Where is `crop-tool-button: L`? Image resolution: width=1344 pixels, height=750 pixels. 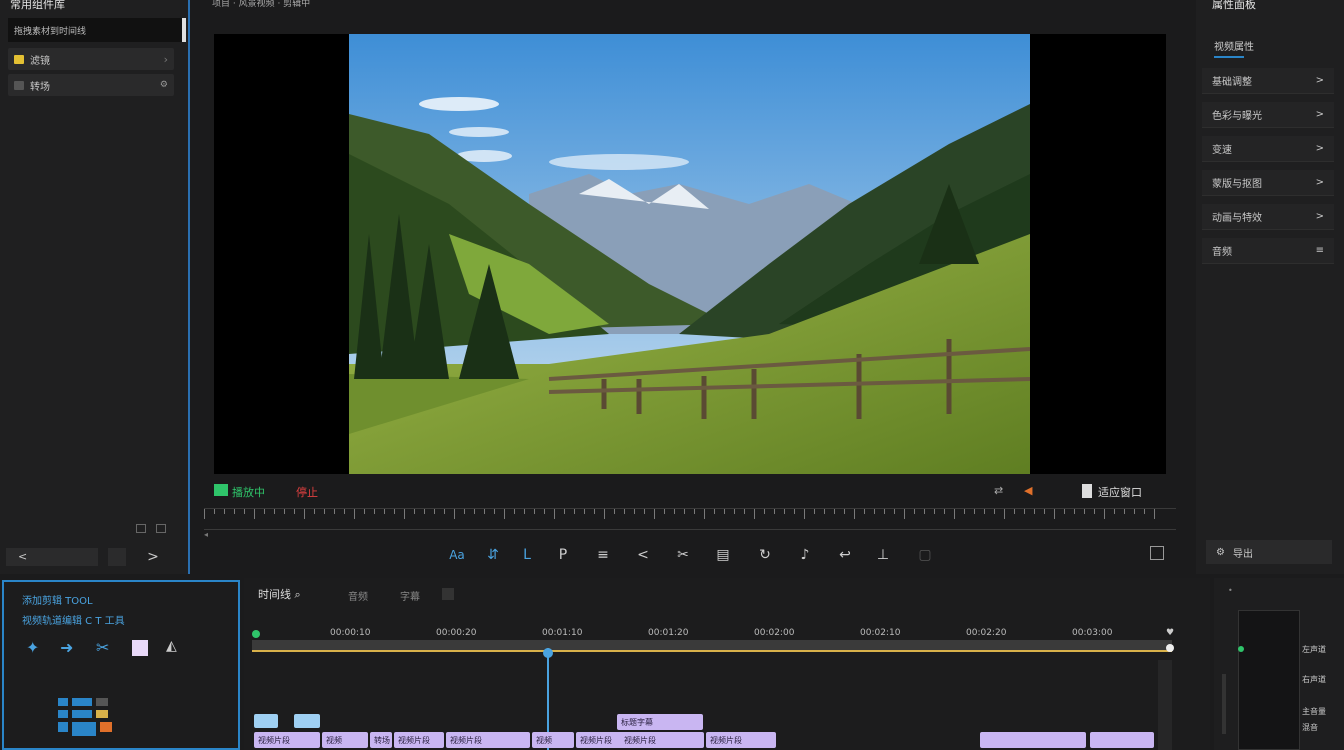 crop-tool-button: L is located at coordinates (527, 555).